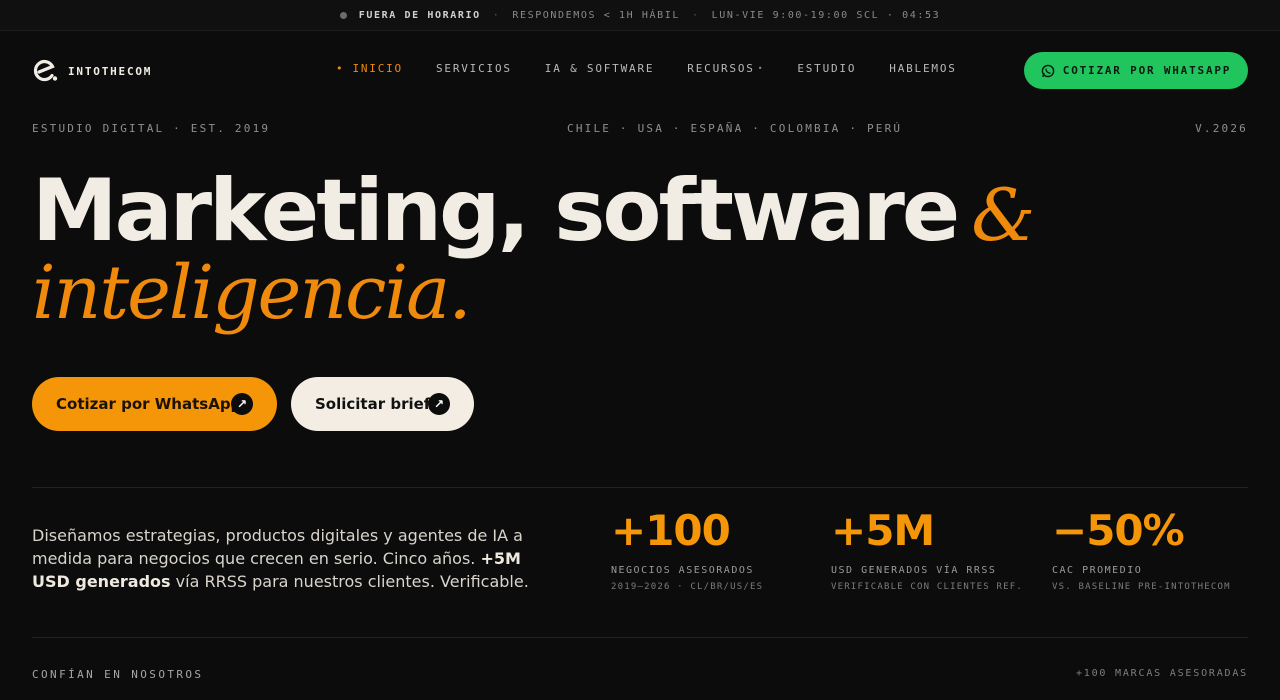 This screenshot has width=1280, height=700. Describe the element at coordinates (377, 68) in the screenshot. I see `nav-label: INICIO` at that location.